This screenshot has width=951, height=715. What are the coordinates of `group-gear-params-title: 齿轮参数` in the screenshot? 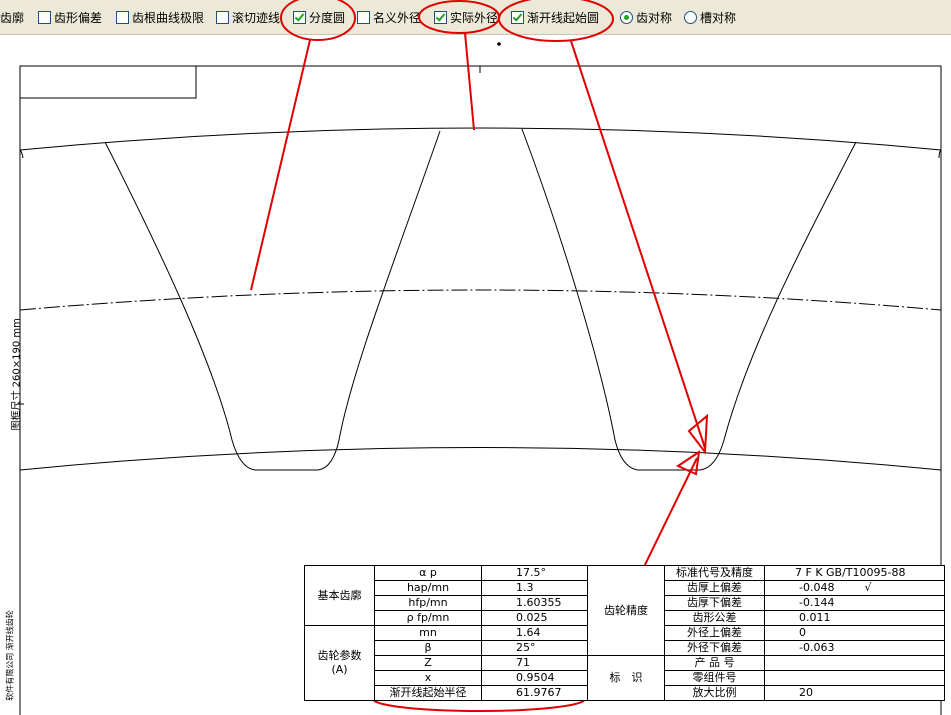 It's located at (339, 655).